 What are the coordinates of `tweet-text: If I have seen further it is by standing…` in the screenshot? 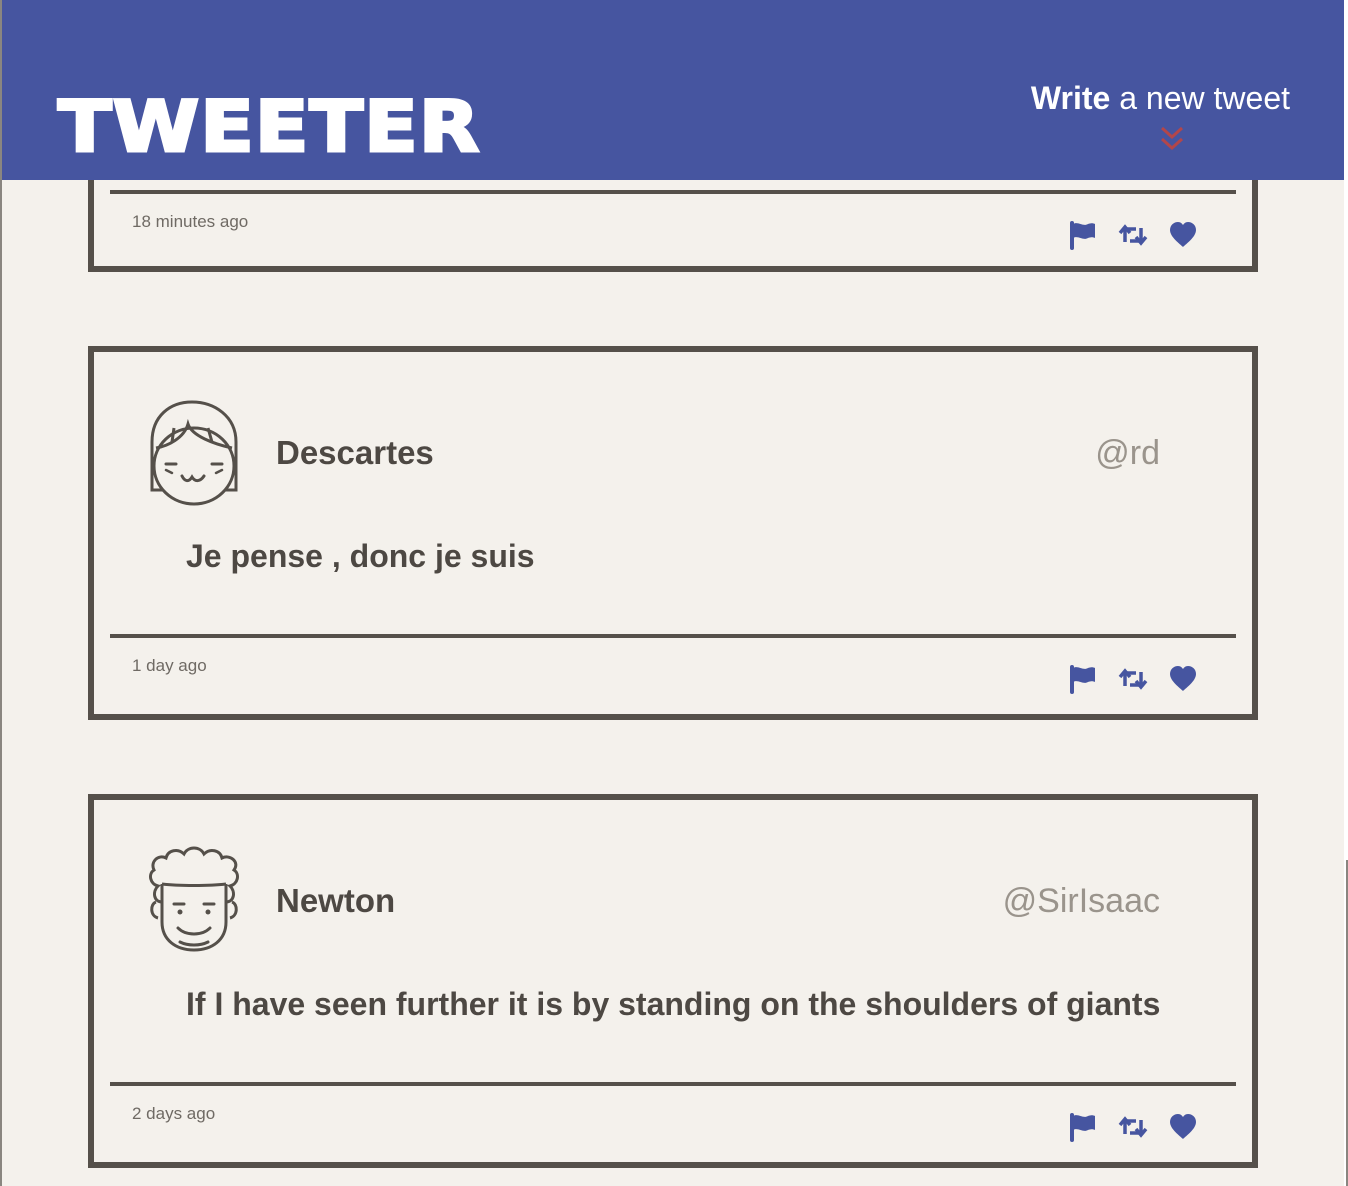 It's located at (673, 1004).